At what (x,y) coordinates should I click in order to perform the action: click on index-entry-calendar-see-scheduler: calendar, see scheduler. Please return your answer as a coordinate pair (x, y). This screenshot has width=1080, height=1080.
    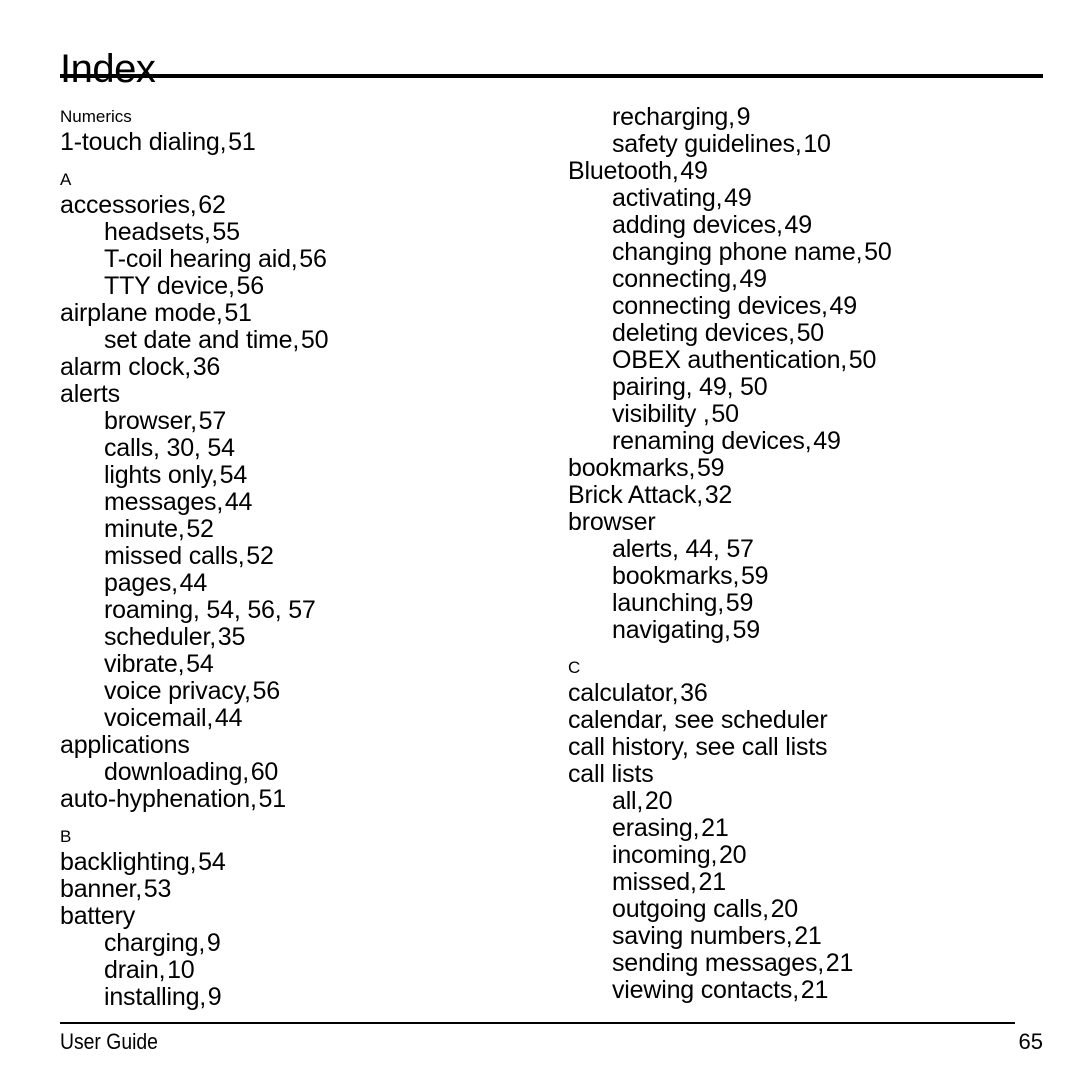
    Looking at the image, I should click on (798, 720).